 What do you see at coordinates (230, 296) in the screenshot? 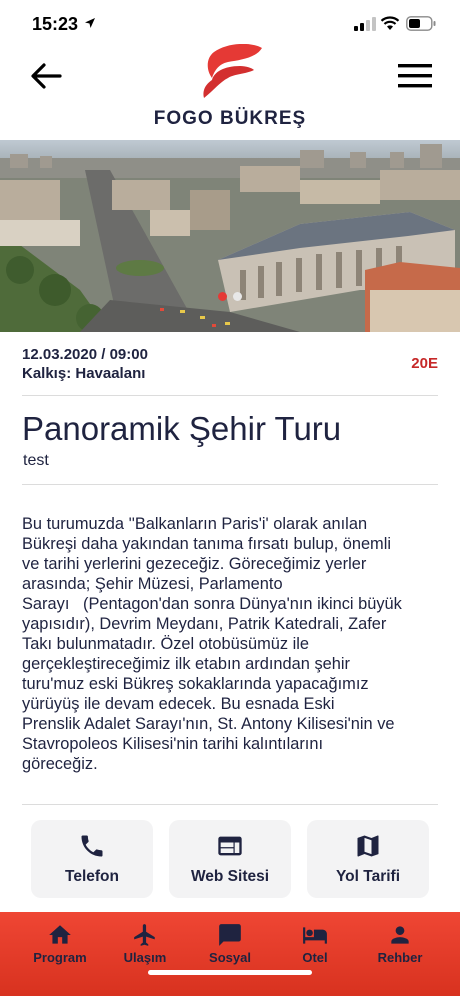
I see `carousel-dots` at bounding box center [230, 296].